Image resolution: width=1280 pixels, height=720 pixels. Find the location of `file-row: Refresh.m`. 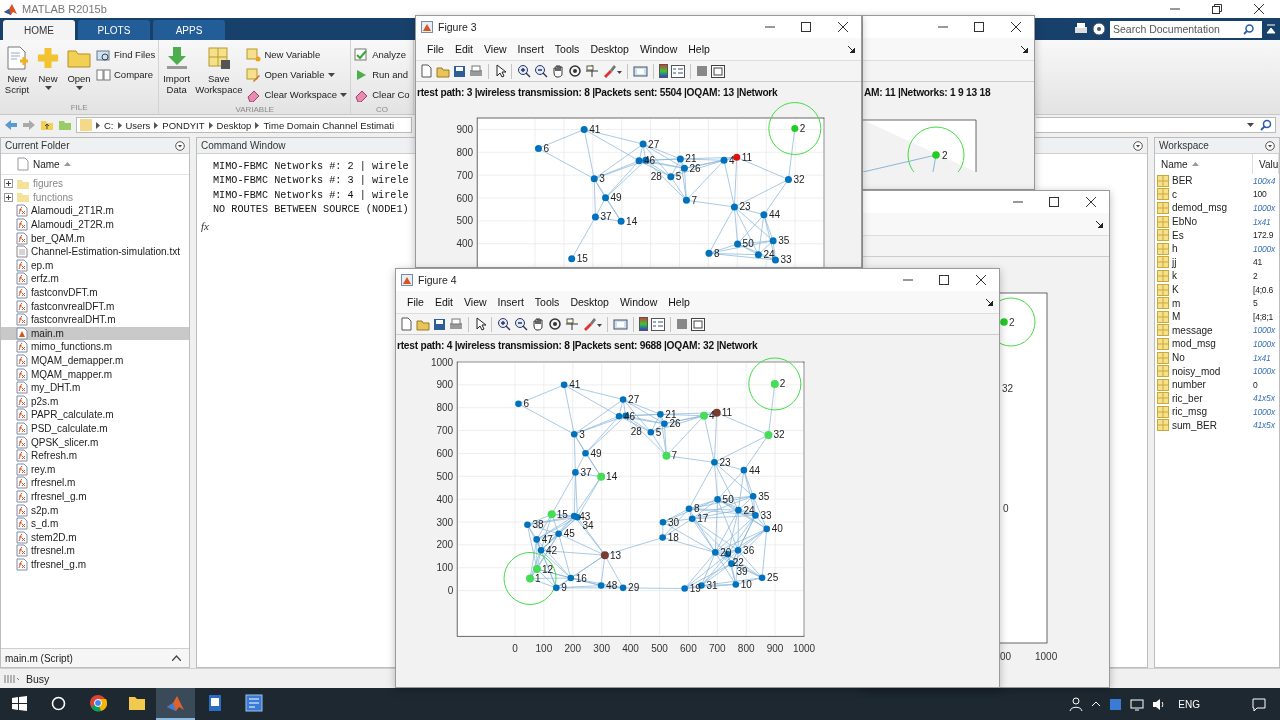

file-row: Refresh.m is located at coordinates (95, 455).